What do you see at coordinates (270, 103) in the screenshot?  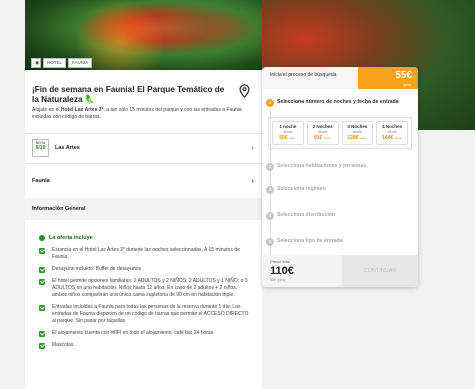 I see `step-number: 1` at bounding box center [270, 103].